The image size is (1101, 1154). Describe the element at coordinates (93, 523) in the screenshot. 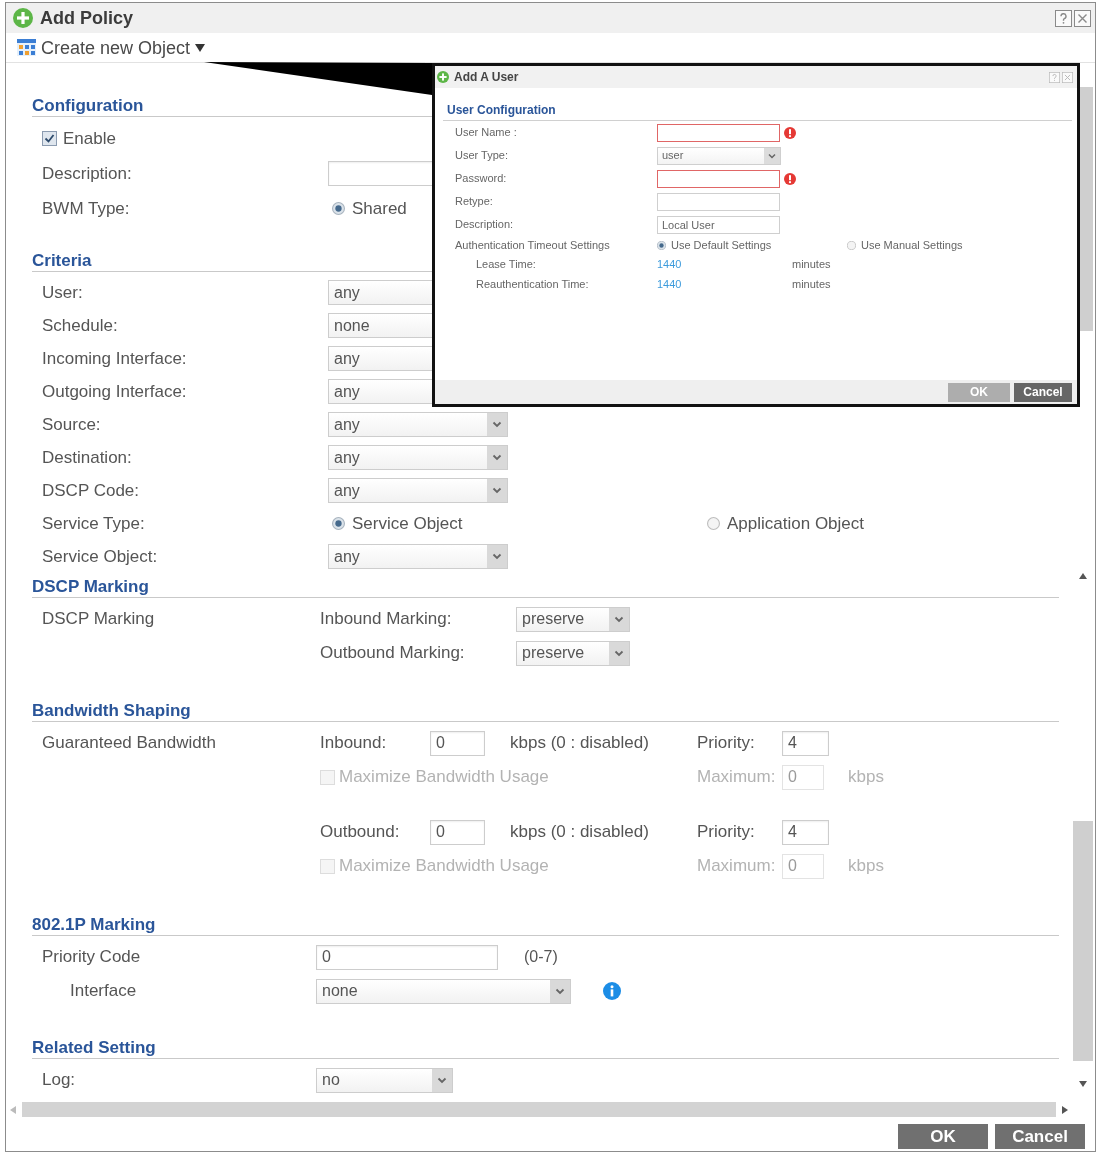

I see `field-label: Service Type:` at that location.